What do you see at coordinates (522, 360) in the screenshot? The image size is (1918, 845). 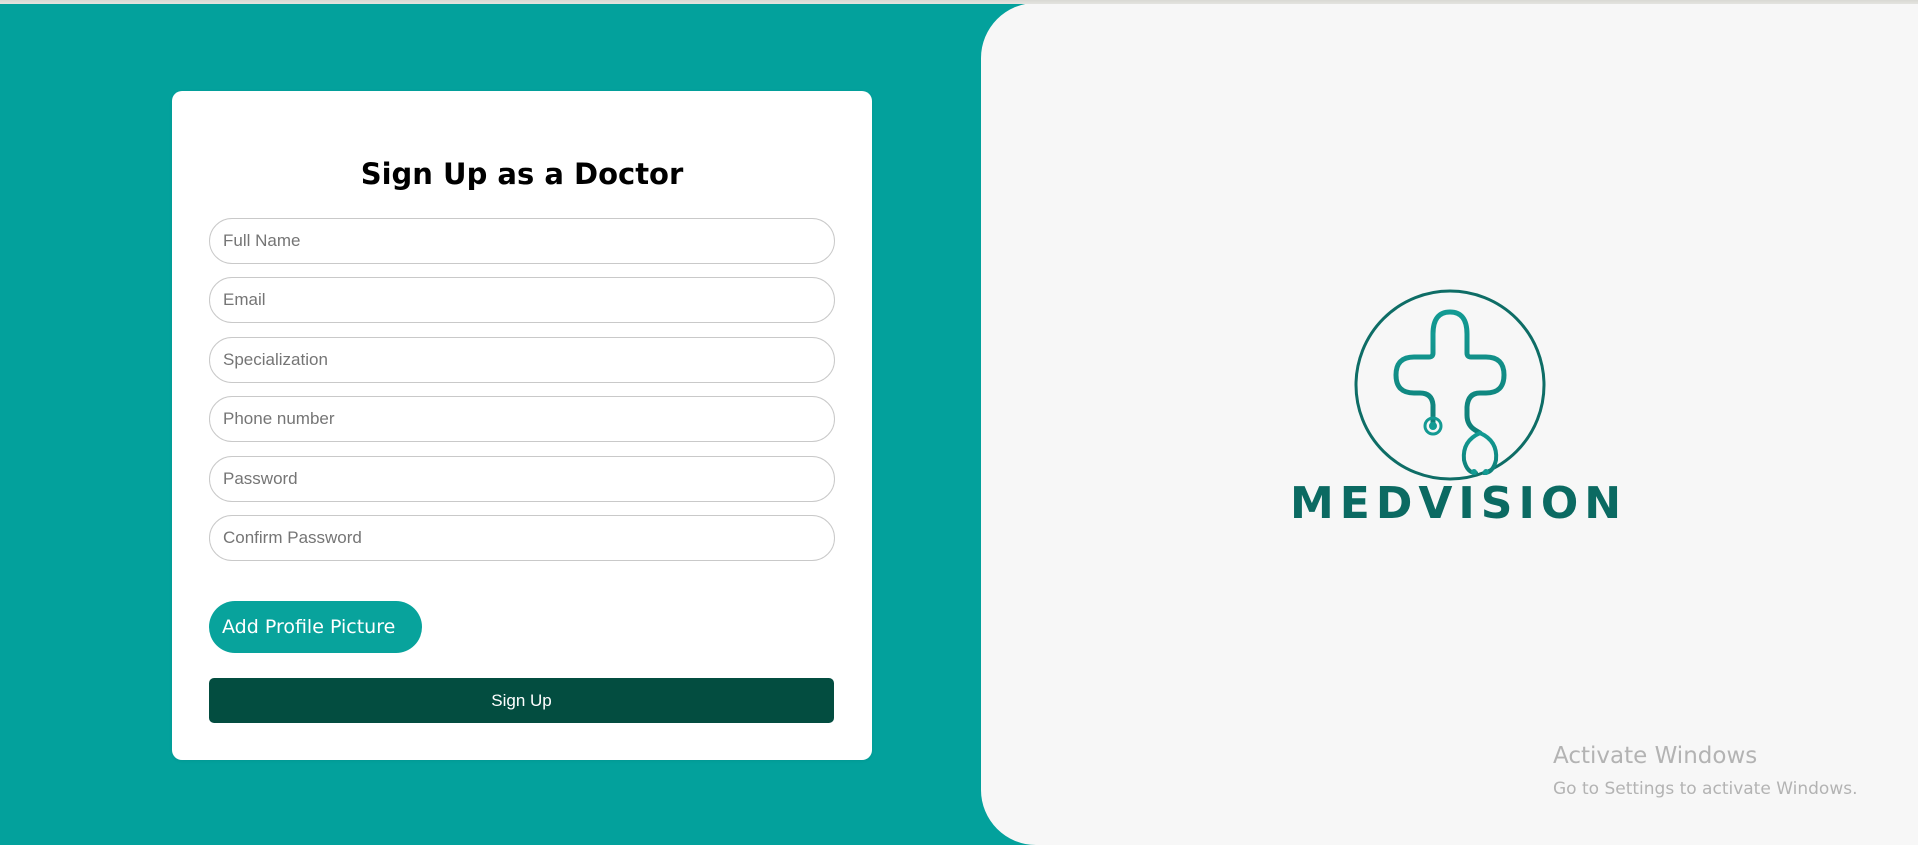 I see `specialization-input` at bounding box center [522, 360].